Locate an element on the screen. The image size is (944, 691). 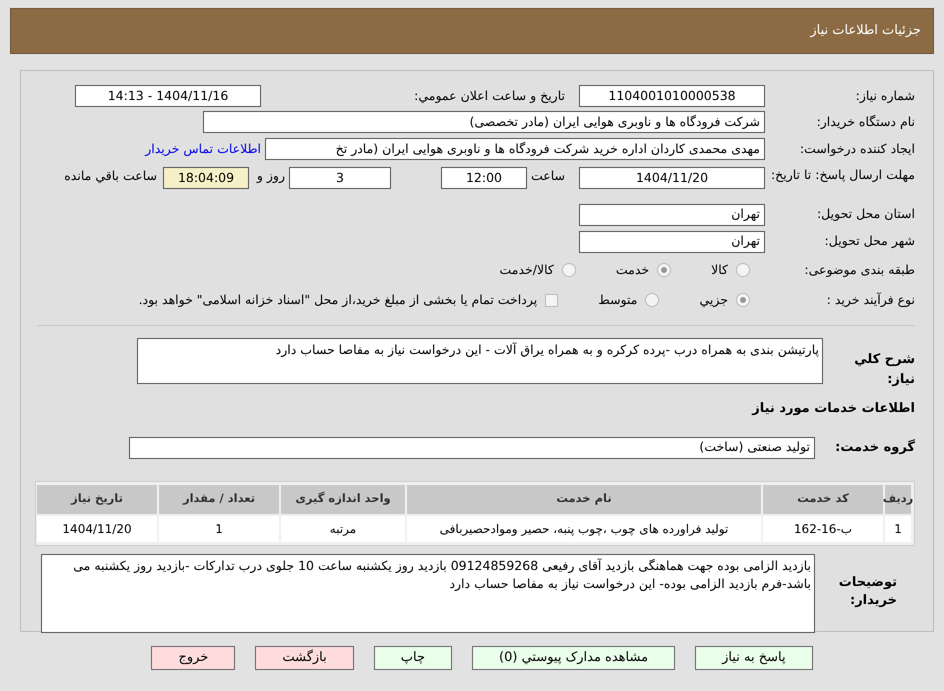
description-textarea: پارتیشن بندی به همراه درب -پرده کرکره و به همراه یراق آلات - این درخواست نیاز به مفاصا حساب دارد is located at coordinates (480, 361).